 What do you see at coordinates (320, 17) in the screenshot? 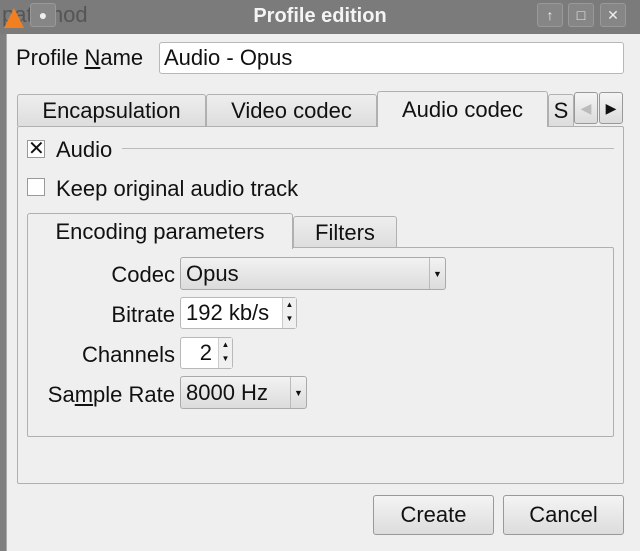
I see `title-bar: patomod ● Profile edition ↑ □ ✕` at bounding box center [320, 17].